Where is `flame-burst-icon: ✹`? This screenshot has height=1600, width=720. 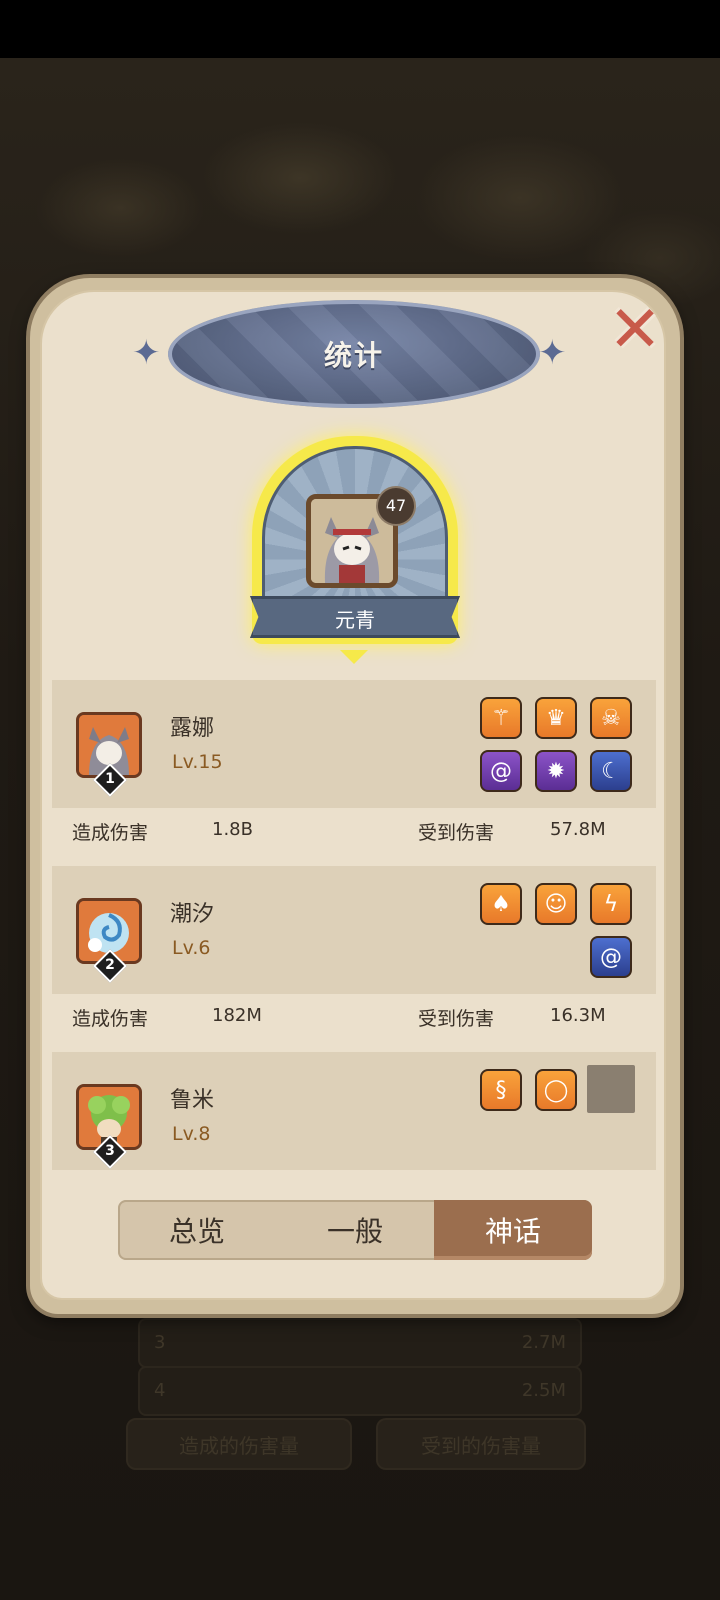 flame-burst-icon: ✹ is located at coordinates (556, 771).